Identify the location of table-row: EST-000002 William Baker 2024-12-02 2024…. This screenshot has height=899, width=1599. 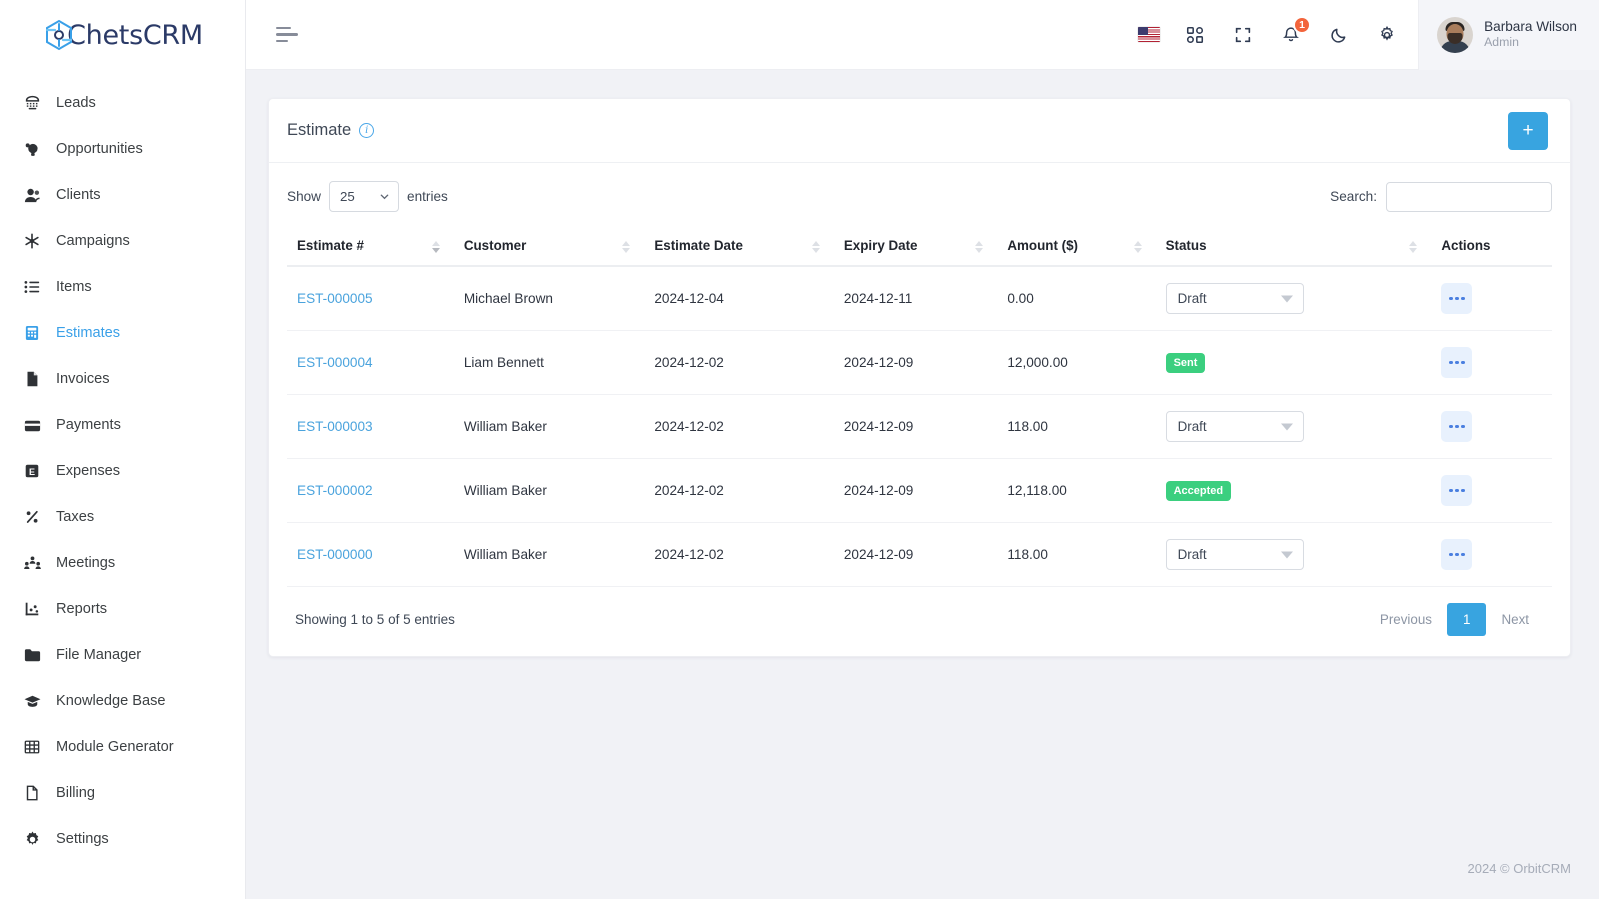
(919, 490).